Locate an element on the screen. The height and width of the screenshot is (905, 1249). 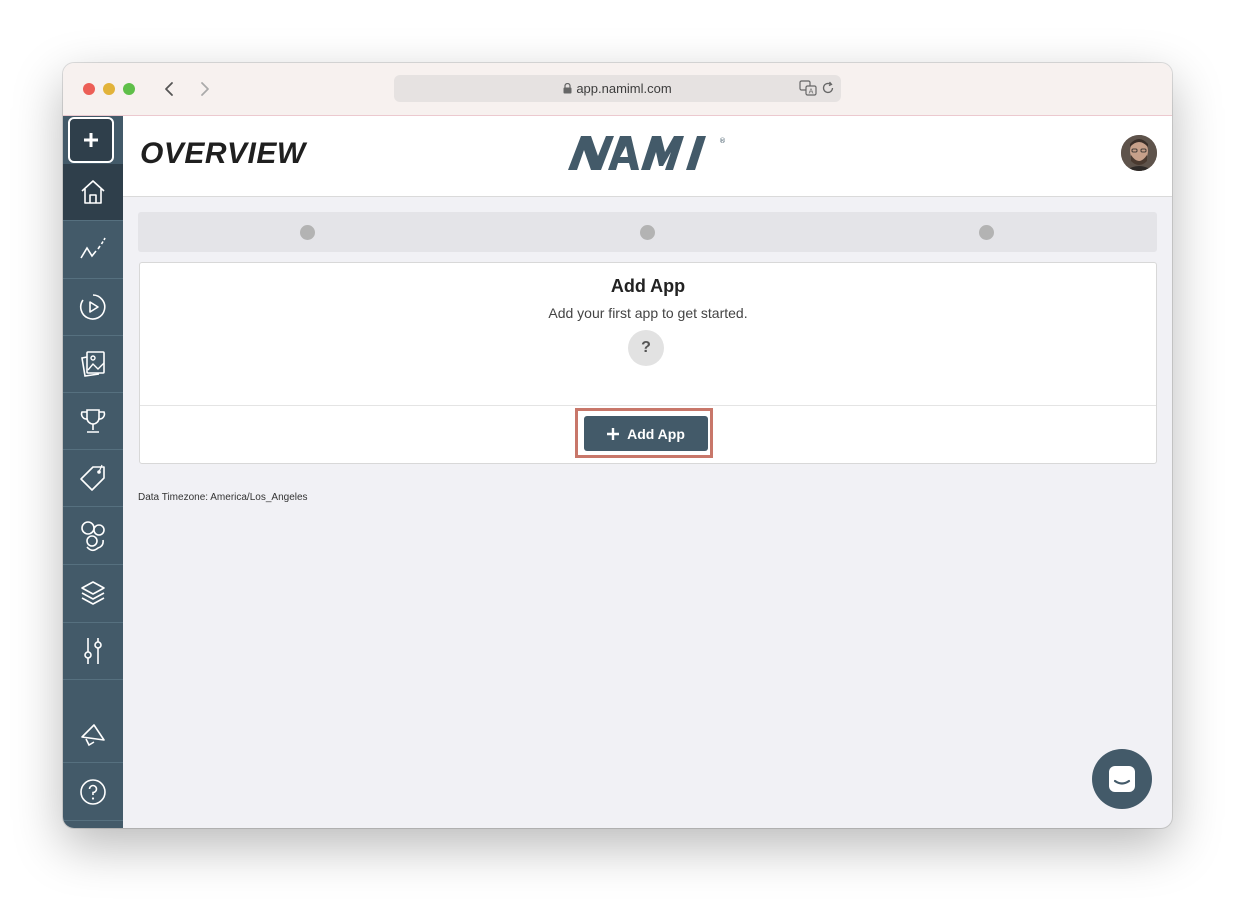
address-bar: app.namiml.com A is located at coordinates (617, 88).